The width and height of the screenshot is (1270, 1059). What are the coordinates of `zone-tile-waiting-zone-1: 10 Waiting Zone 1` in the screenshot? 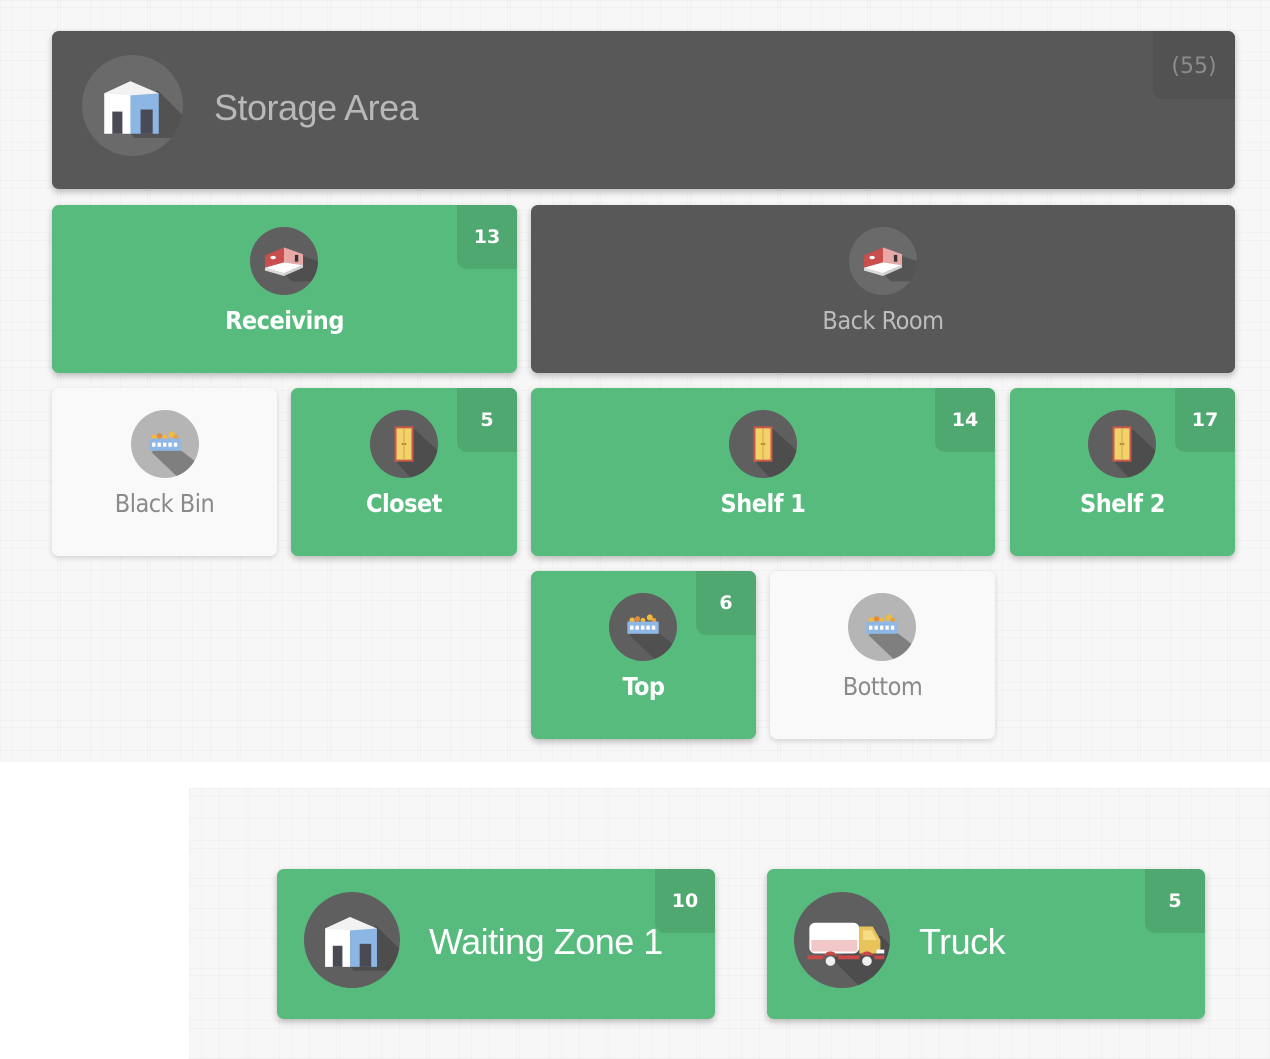 It's located at (496, 944).